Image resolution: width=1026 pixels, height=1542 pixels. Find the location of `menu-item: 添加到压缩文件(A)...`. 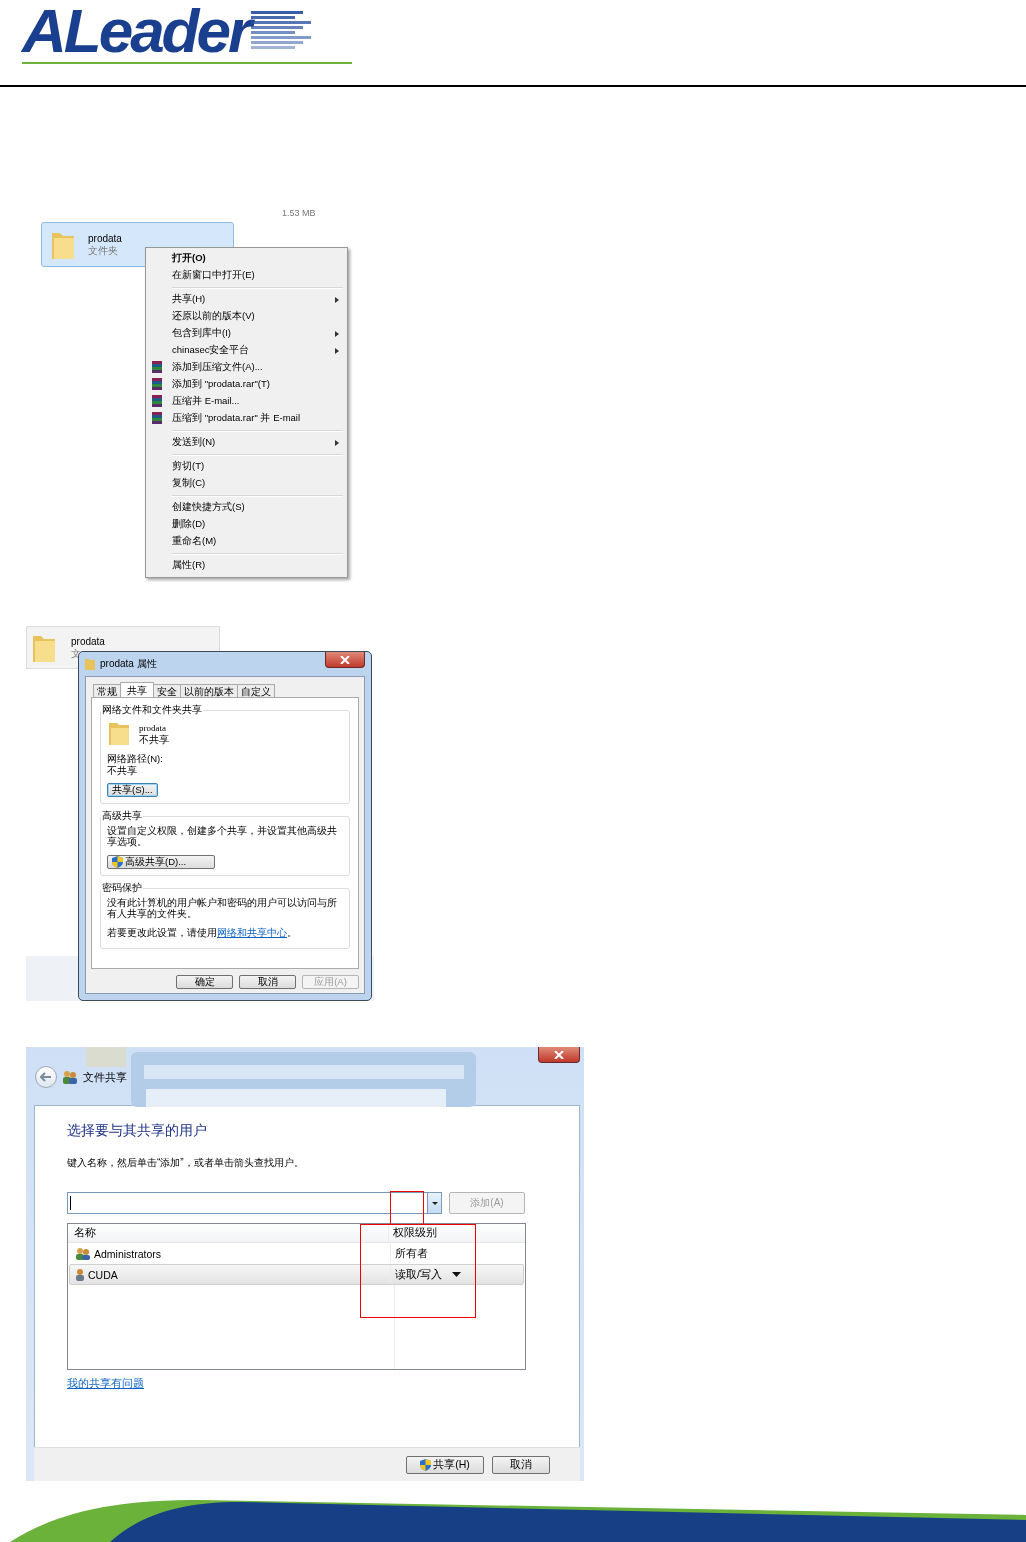

menu-item: 添加到压缩文件(A)... is located at coordinates (246, 367).